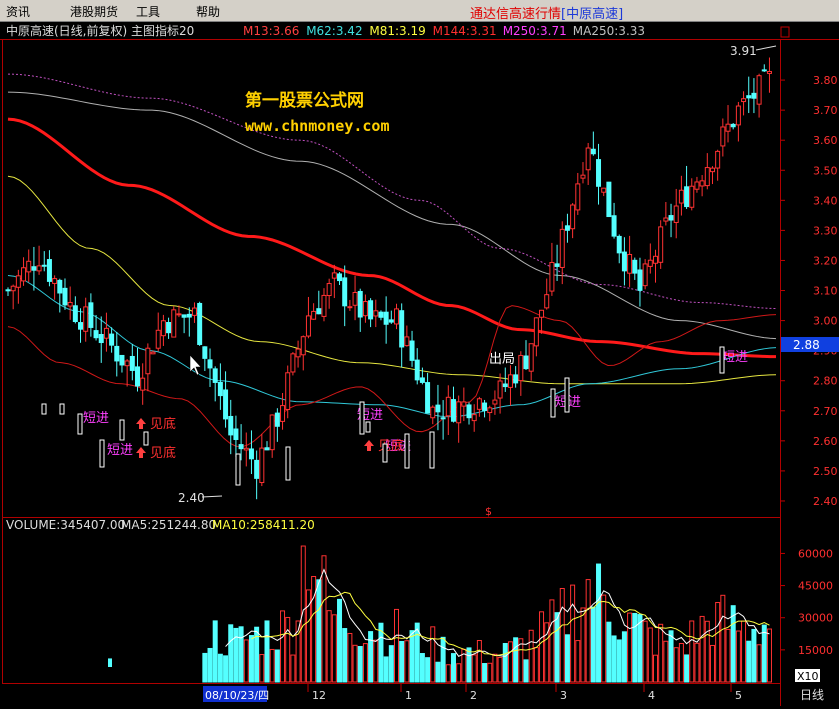 This screenshot has height=709, width=839. Describe the element at coordinates (94, 11) in the screenshot. I see `menu-hk-futures: 港股期货` at that location.